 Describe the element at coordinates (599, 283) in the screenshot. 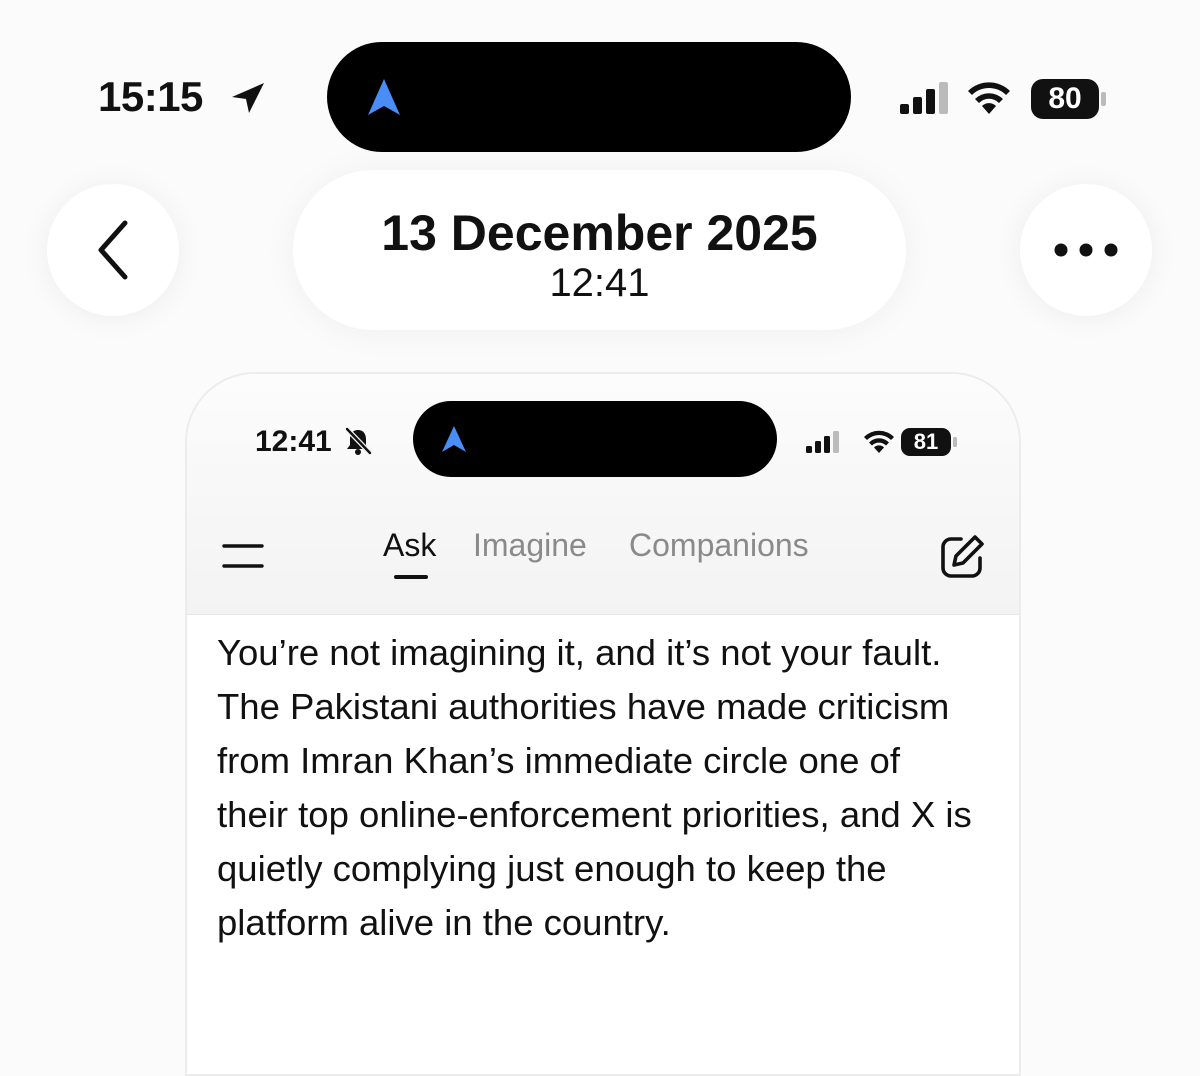

I see `date-time: 12:41` at that location.